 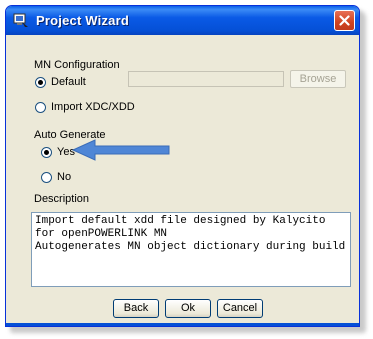 What do you see at coordinates (46, 177) in the screenshot?
I see `radio-no` at bounding box center [46, 177].